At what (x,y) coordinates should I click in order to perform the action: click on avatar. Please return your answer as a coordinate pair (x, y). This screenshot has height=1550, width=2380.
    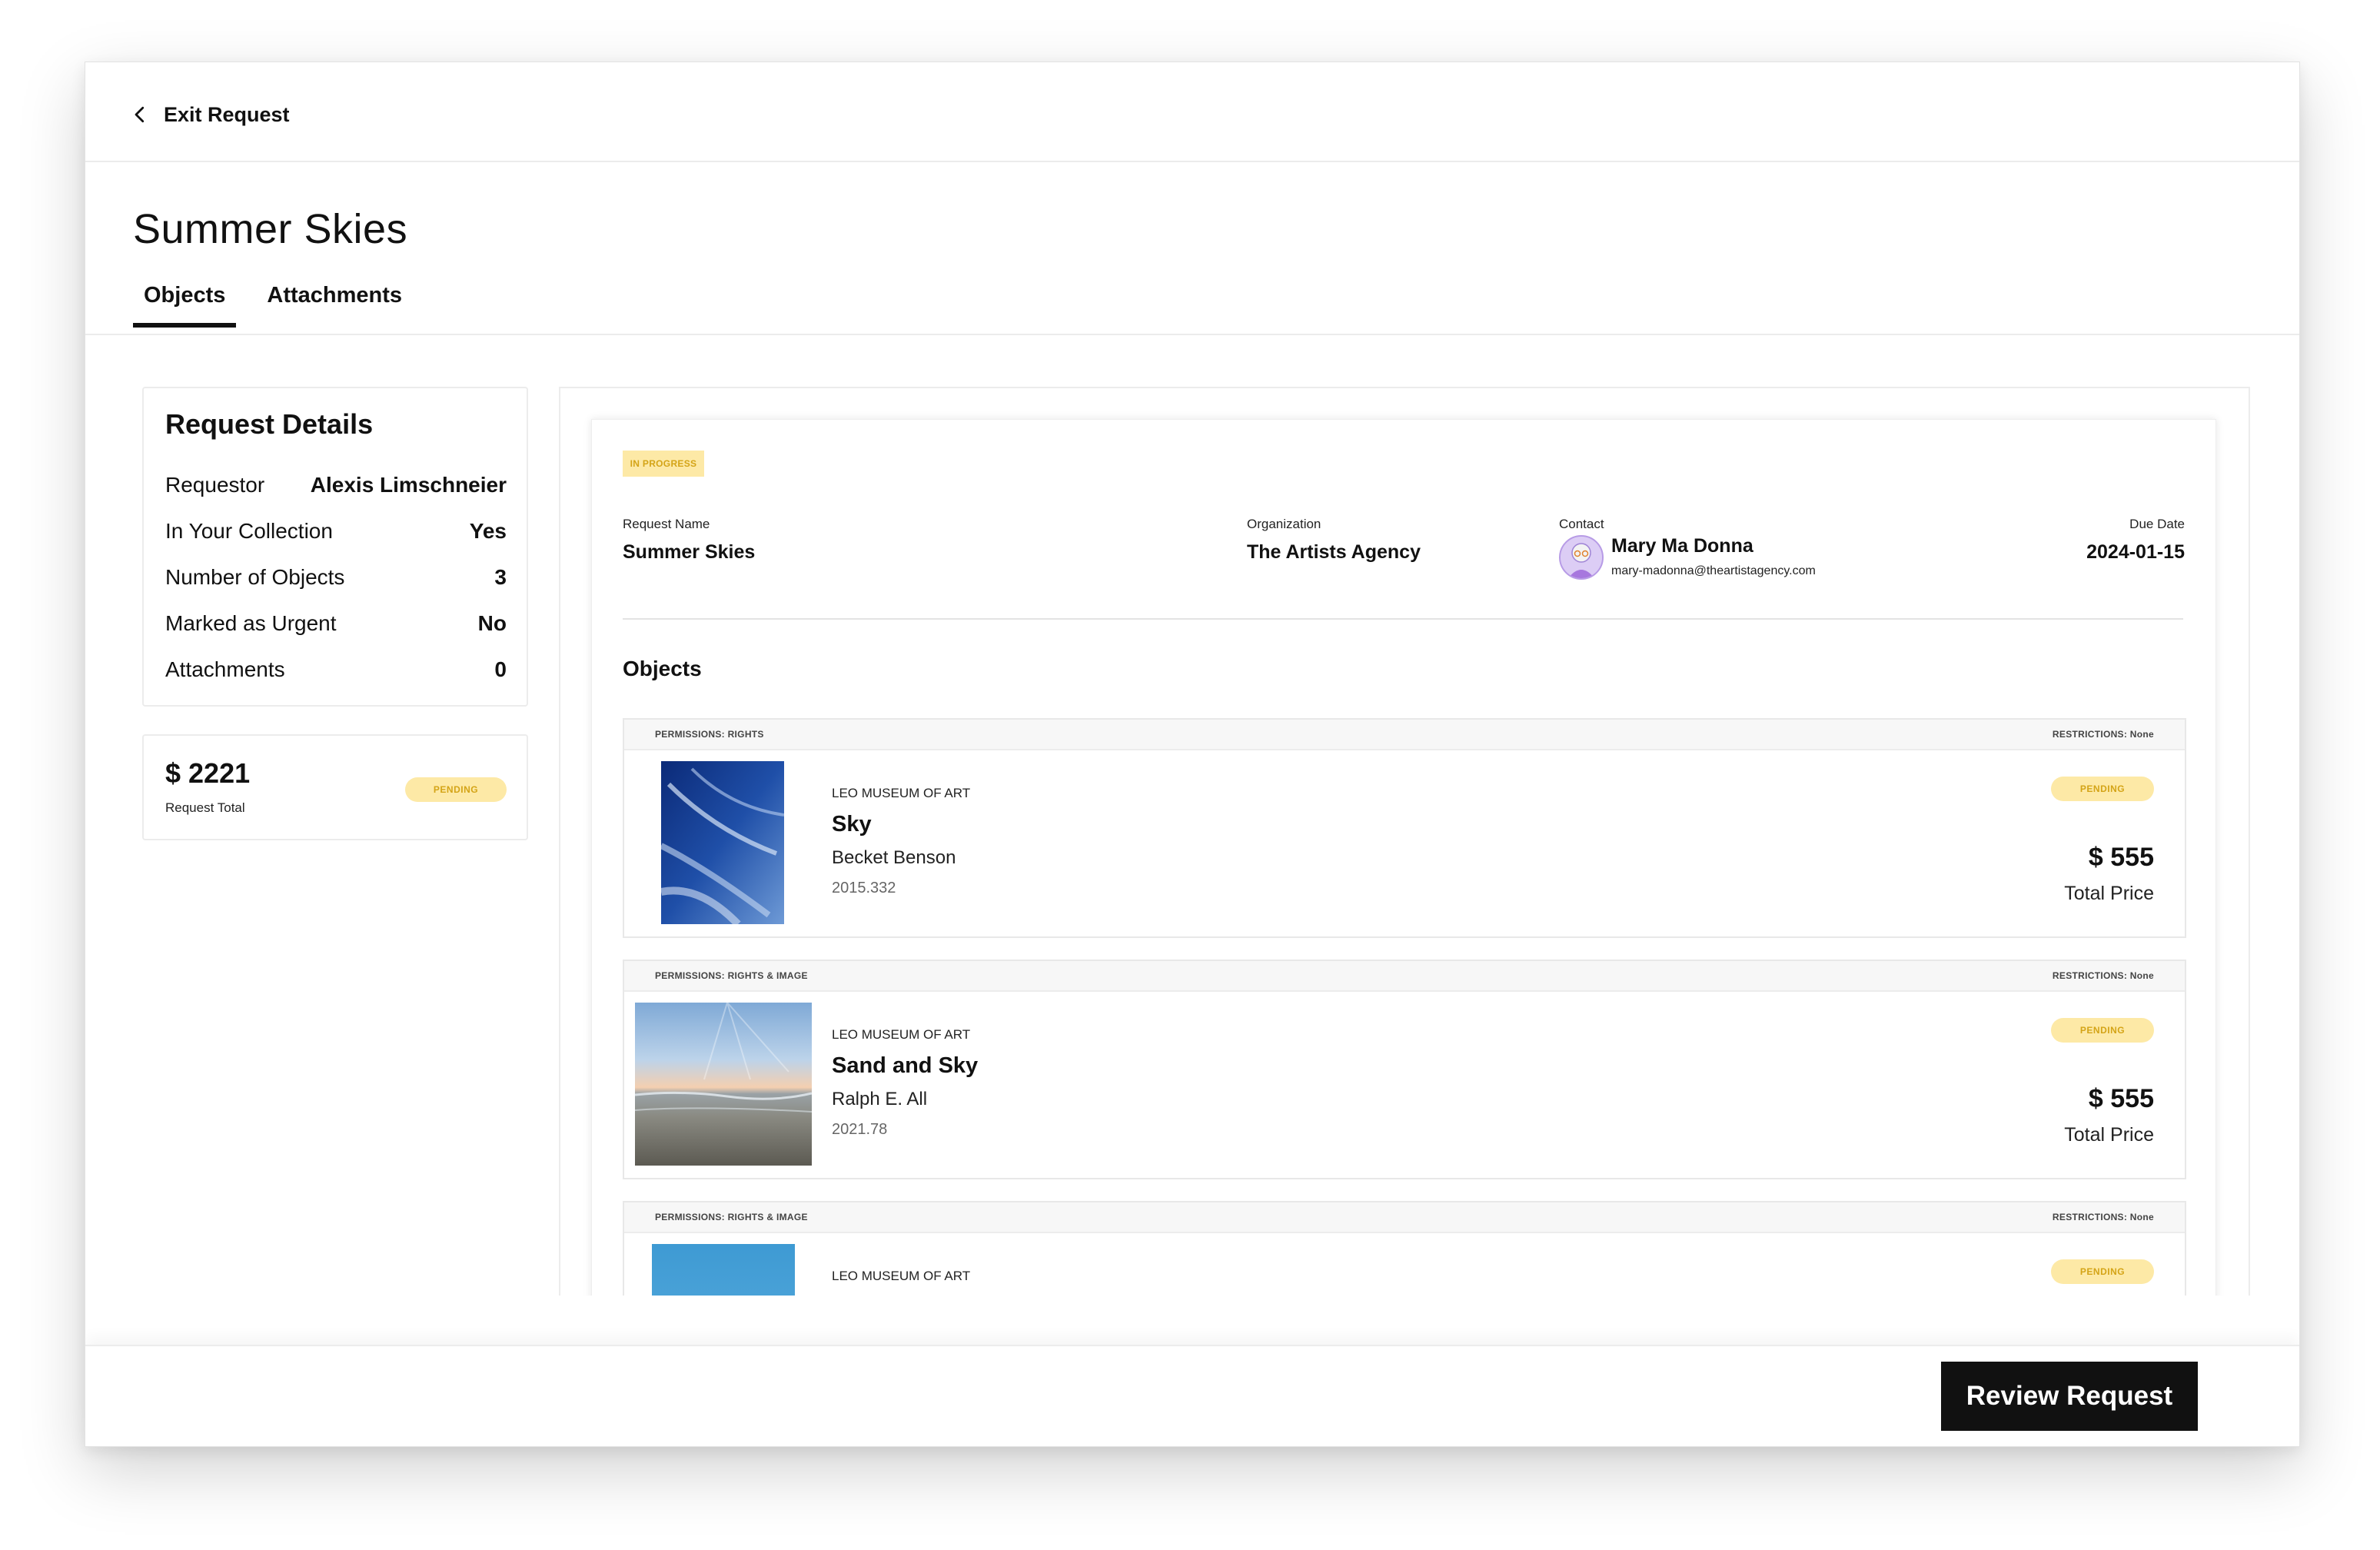
    Looking at the image, I should click on (1581, 557).